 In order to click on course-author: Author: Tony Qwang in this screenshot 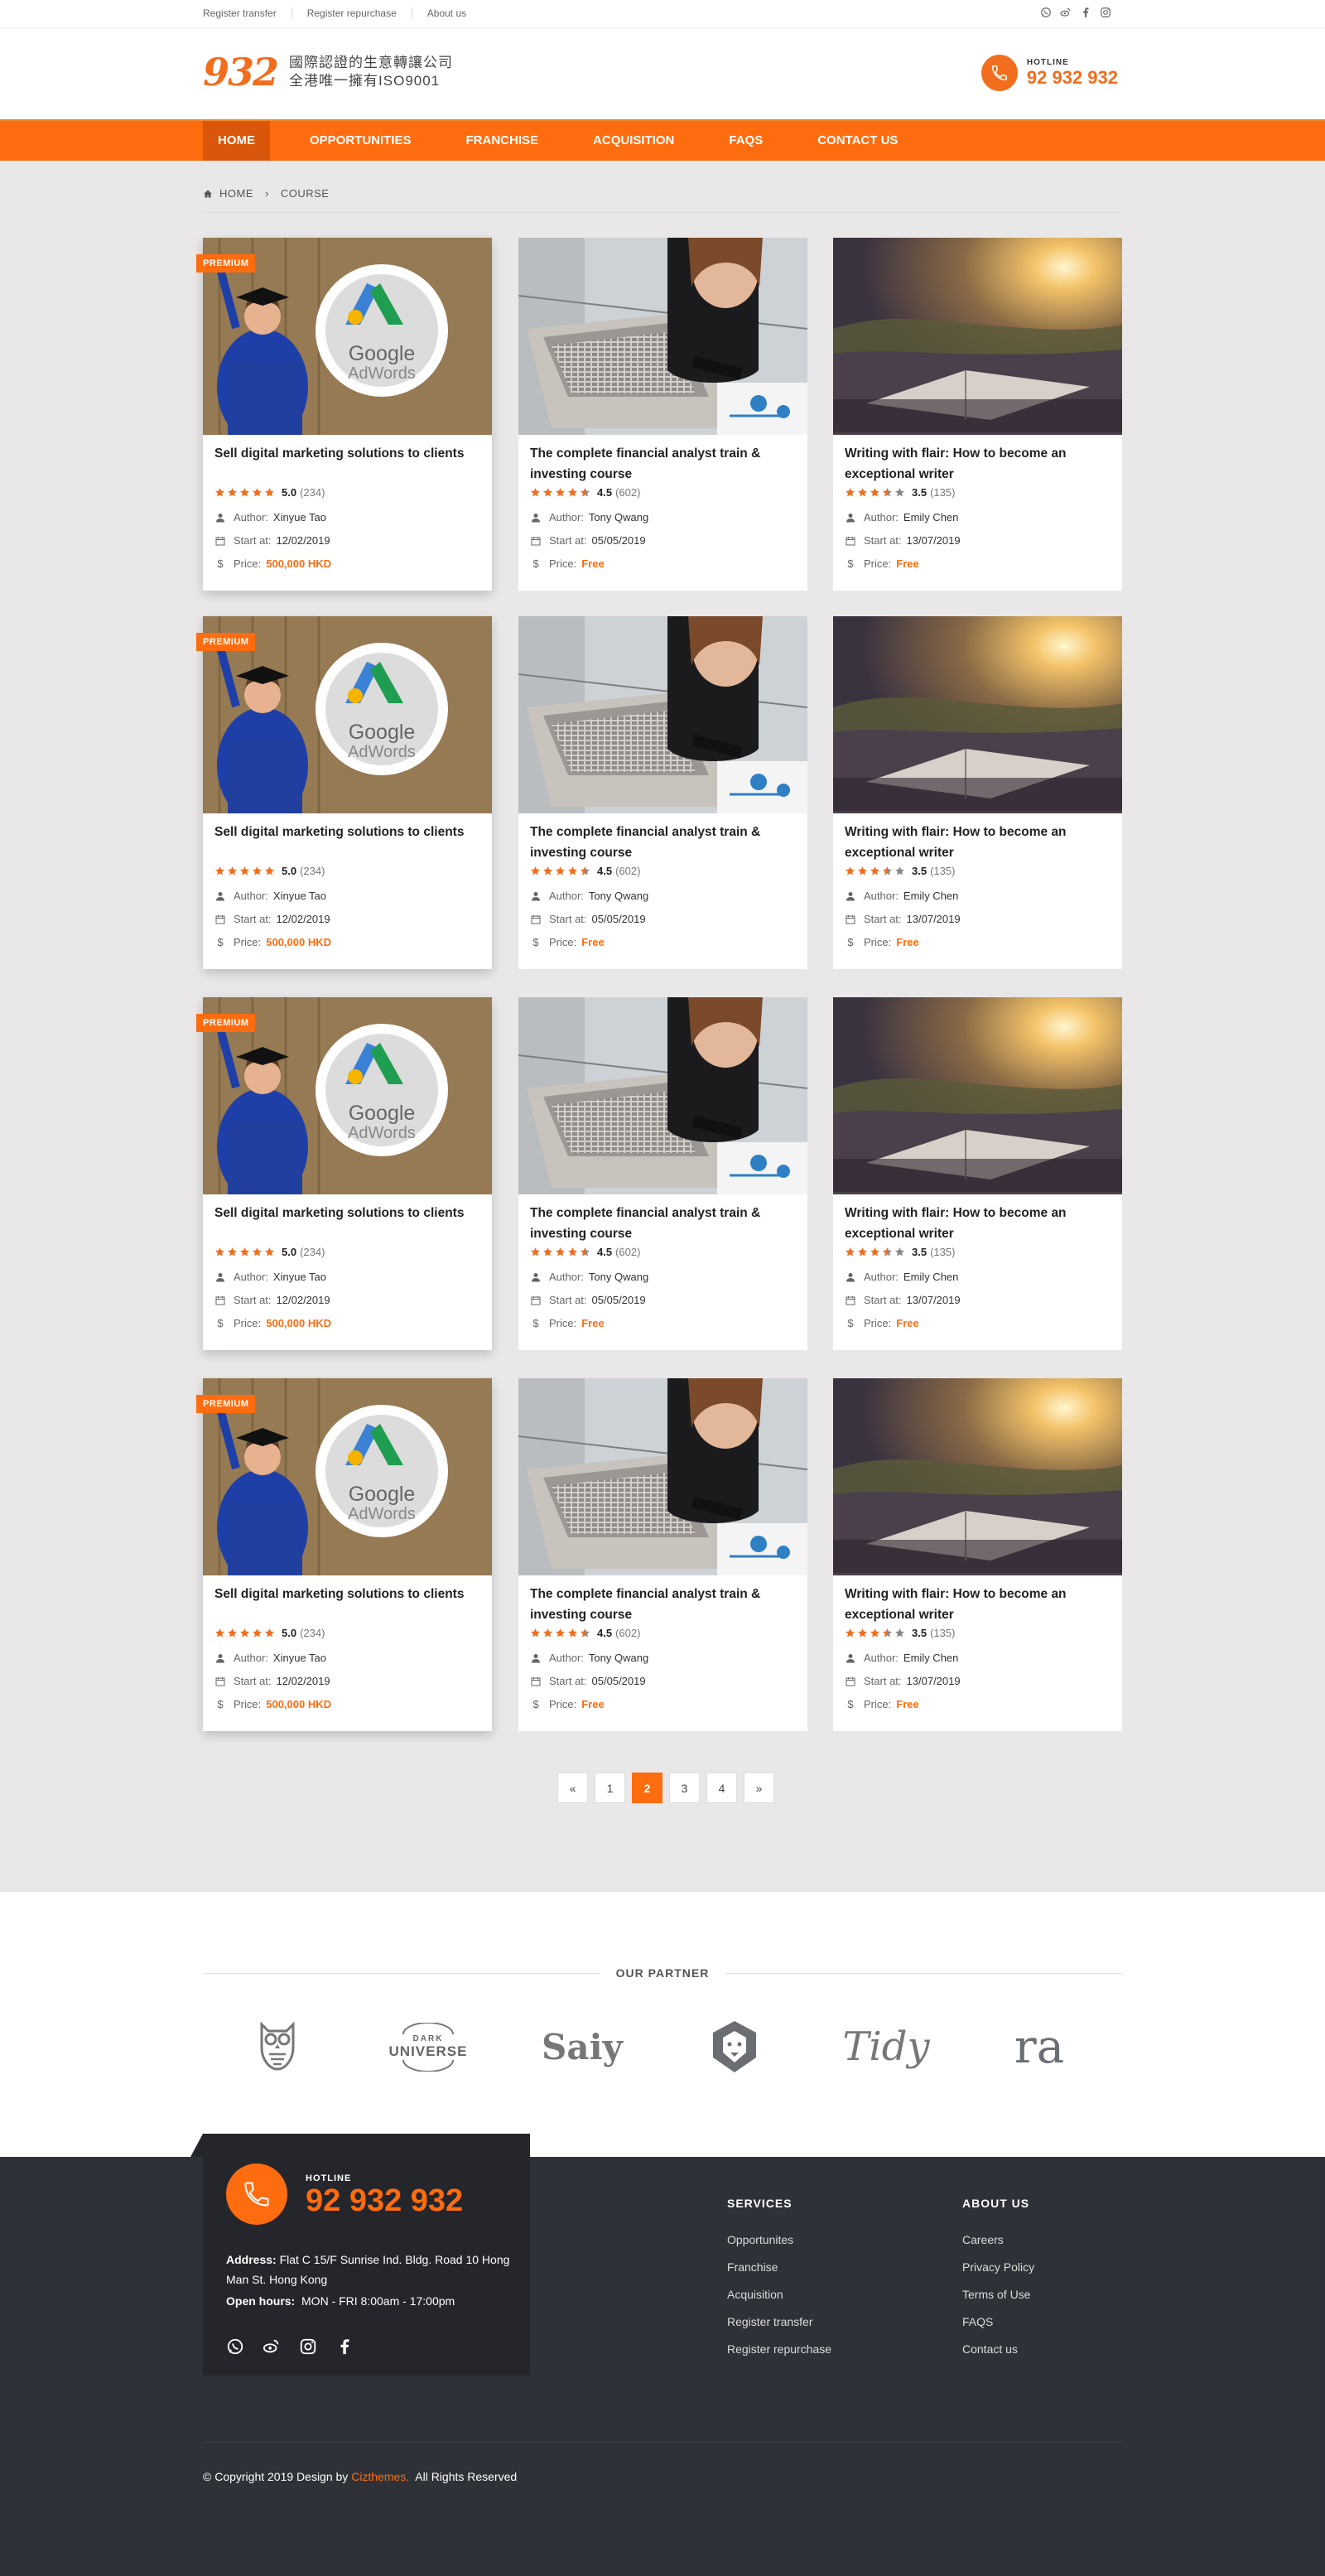, I will do `click(589, 1658)`.